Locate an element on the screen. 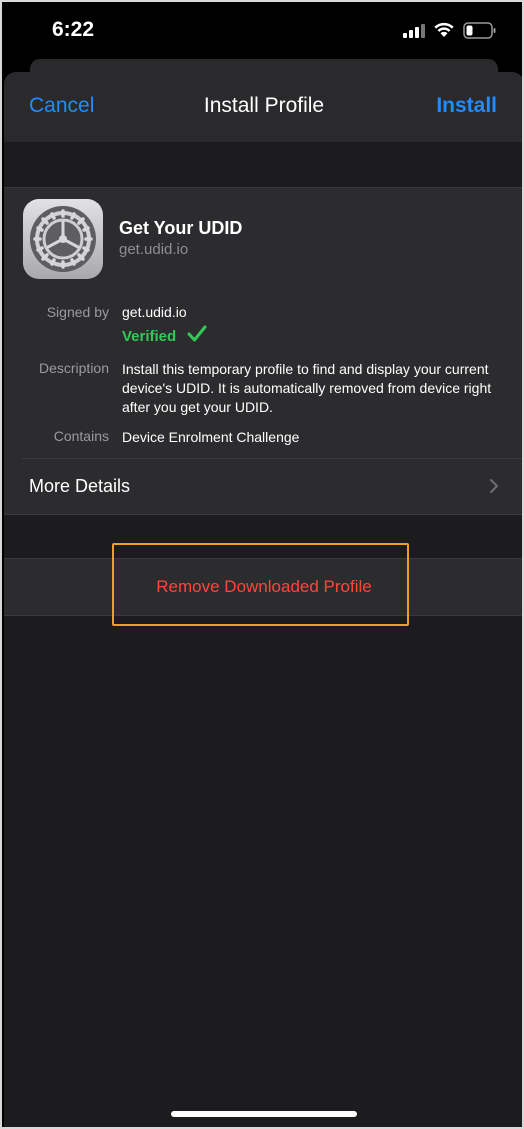 This screenshot has width=524, height=1129. contains-value: Device Enrolment Challenge is located at coordinates (211, 437).